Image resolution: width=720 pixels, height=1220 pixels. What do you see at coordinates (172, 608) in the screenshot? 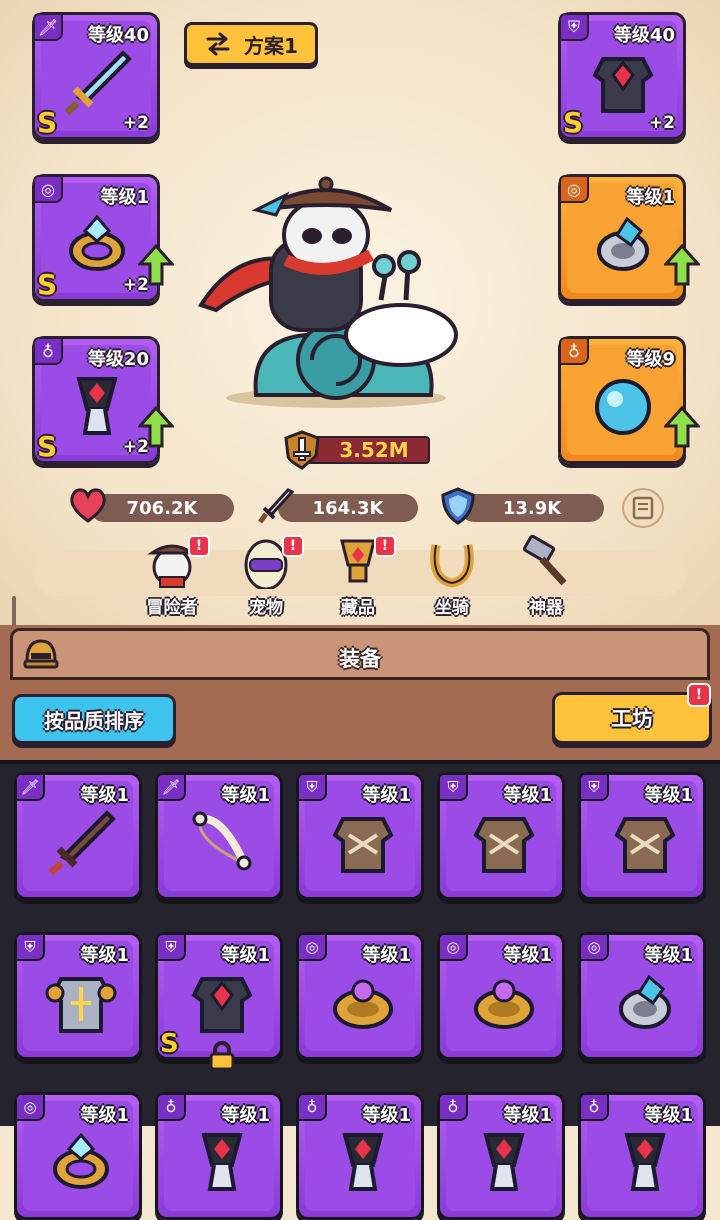
I see `nav-label: 冒险者` at bounding box center [172, 608].